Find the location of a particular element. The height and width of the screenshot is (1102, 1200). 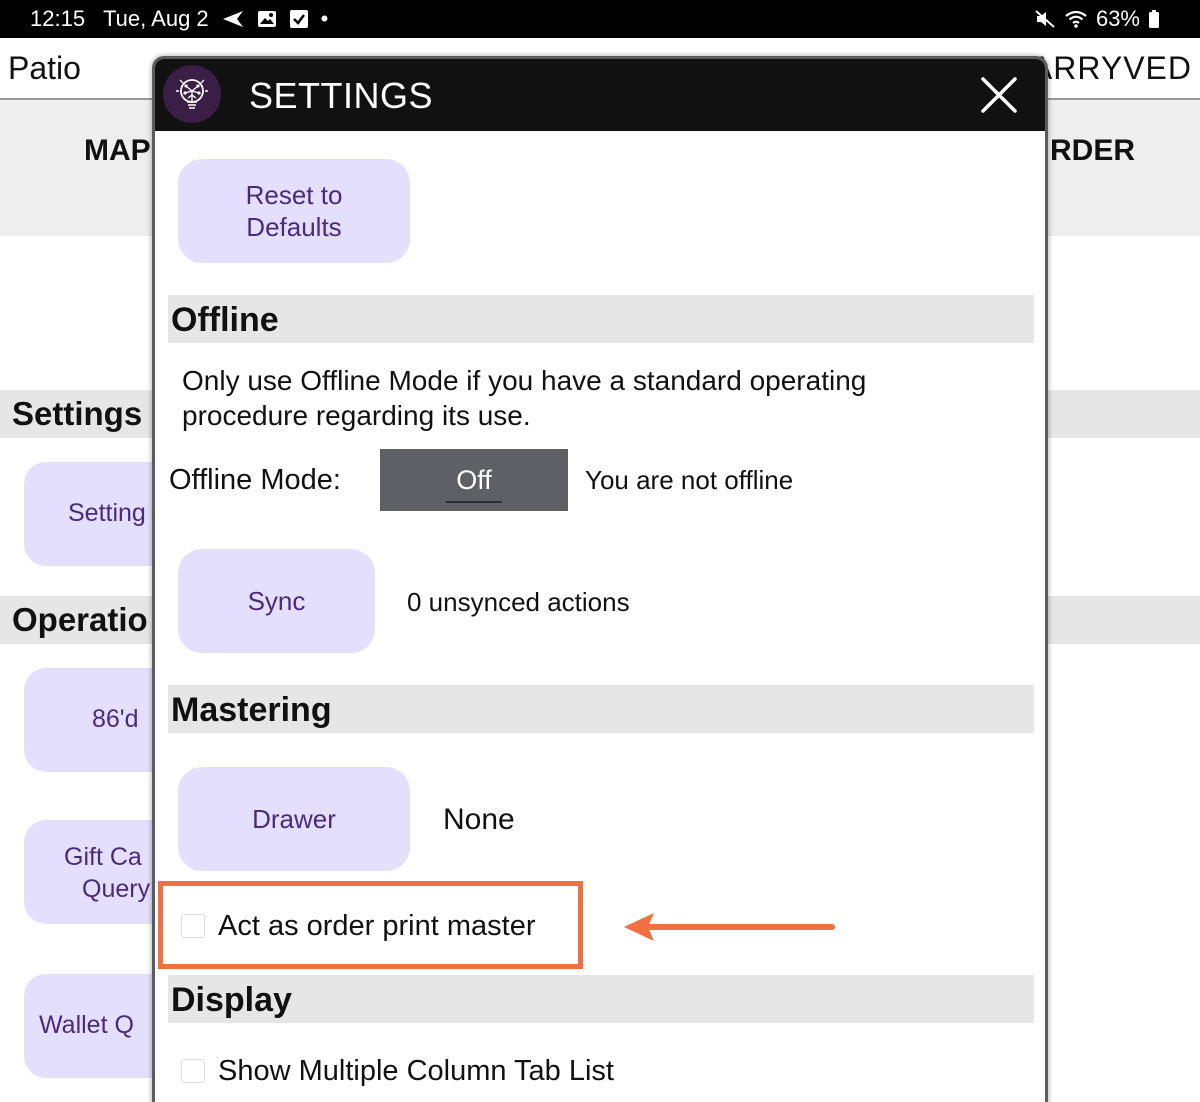

reset-line2: Defaults is located at coordinates (294, 227).